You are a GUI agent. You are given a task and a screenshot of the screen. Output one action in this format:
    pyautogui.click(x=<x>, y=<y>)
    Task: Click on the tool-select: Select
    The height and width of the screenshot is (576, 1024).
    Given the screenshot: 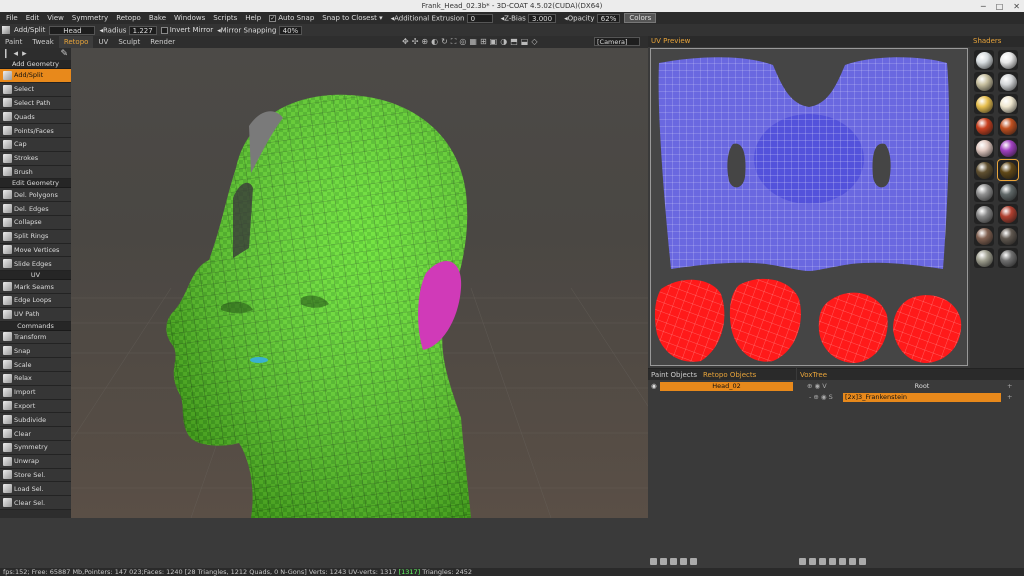 What is the action you would take?
    pyautogui.click(x=35, y=89)
    